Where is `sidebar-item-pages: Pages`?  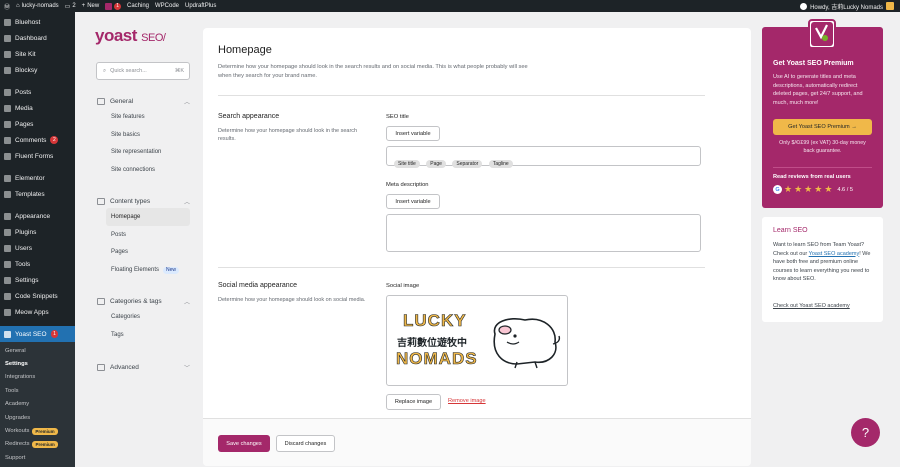
sidebar-item-pages: Pages is located at coordinates (37, 124).